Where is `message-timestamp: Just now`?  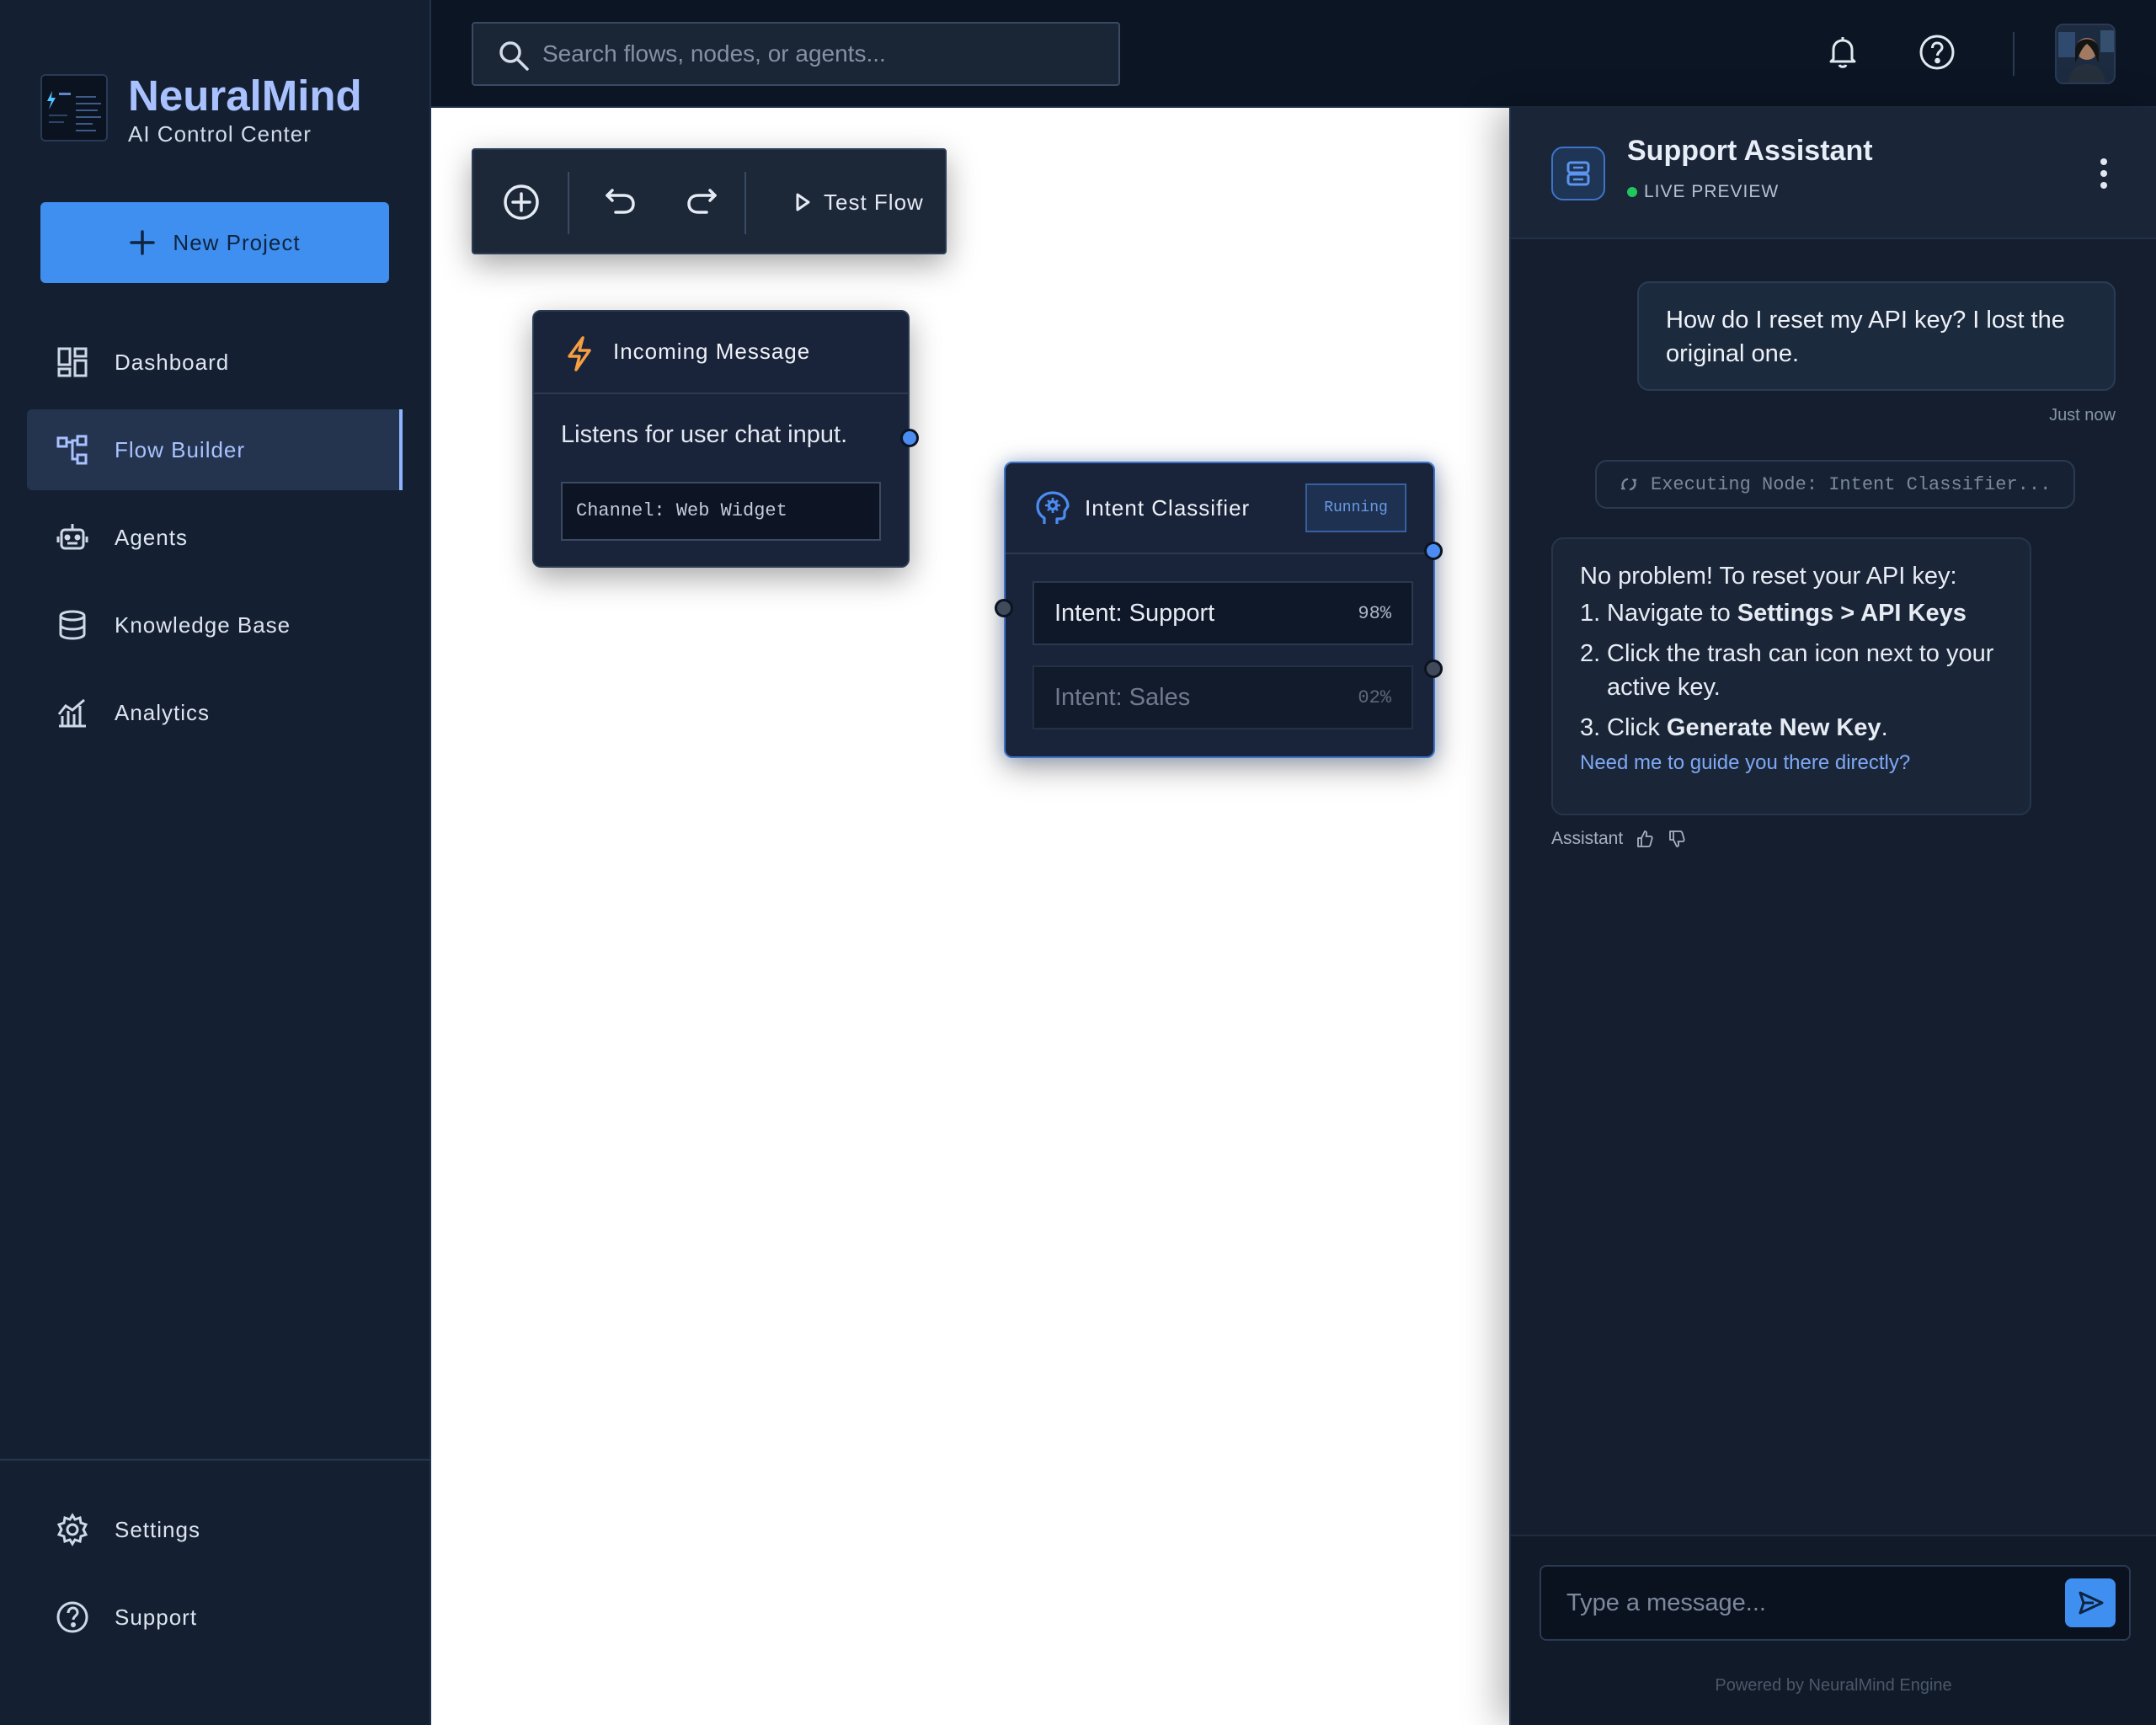
message-timestamp: Just now is located at coordinates (2082, 415).